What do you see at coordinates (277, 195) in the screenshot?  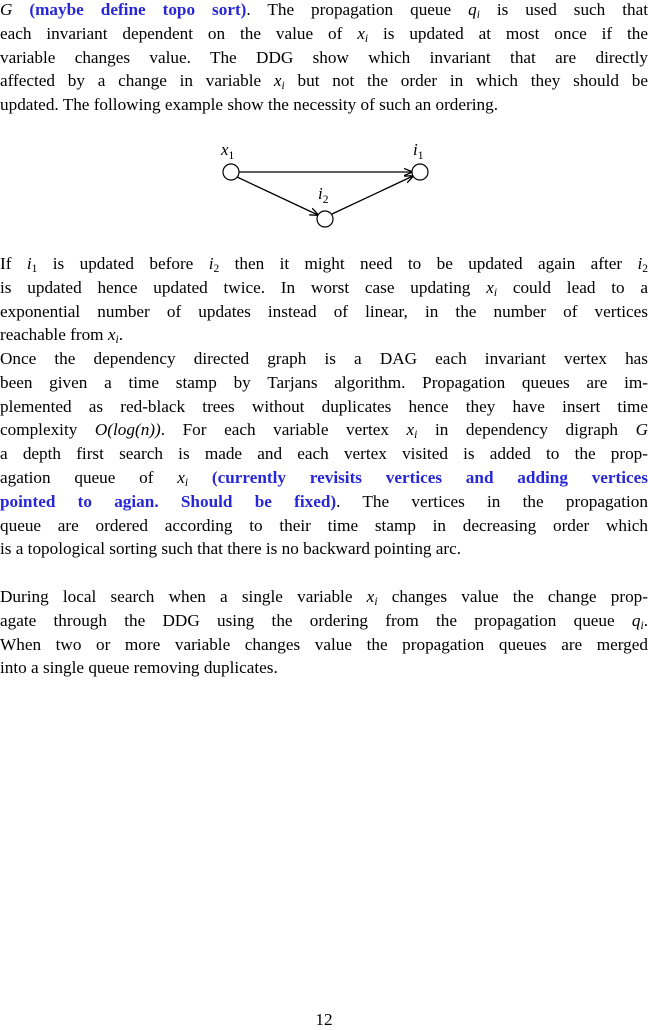 I see `edge-x1-i2` at bounding box center [277, 195].